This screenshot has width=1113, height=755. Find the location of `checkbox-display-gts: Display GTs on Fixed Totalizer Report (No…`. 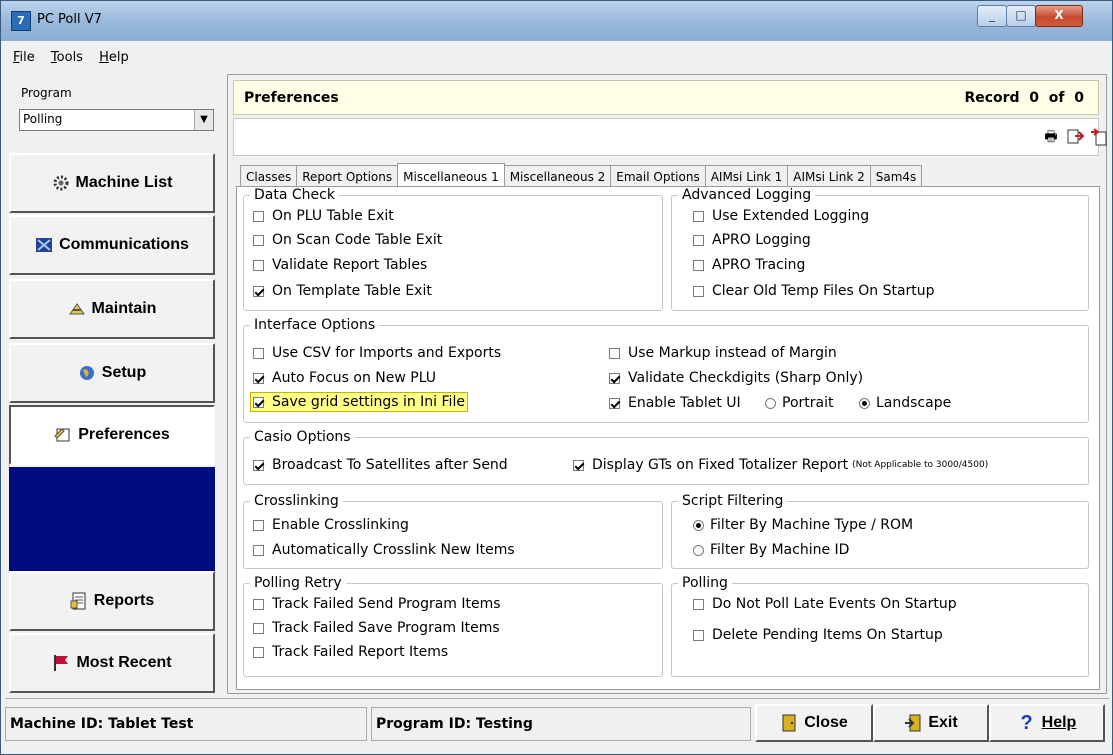

checkbox-display-gts: Display GTs on Fixed Totalizer Report (No… is located at coordinates (780, 465).